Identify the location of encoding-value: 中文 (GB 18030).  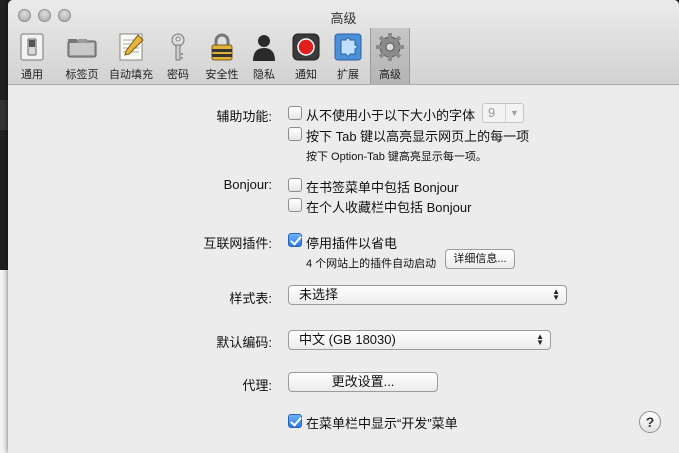
(347, 339).